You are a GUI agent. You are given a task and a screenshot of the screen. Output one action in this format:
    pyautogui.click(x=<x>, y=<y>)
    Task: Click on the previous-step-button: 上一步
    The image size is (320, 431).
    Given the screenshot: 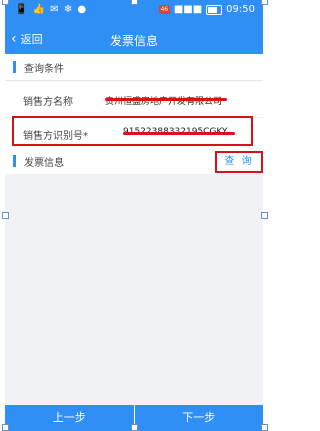 What is the action you would take?
    pyautogui.click(x=69, y=418)
    